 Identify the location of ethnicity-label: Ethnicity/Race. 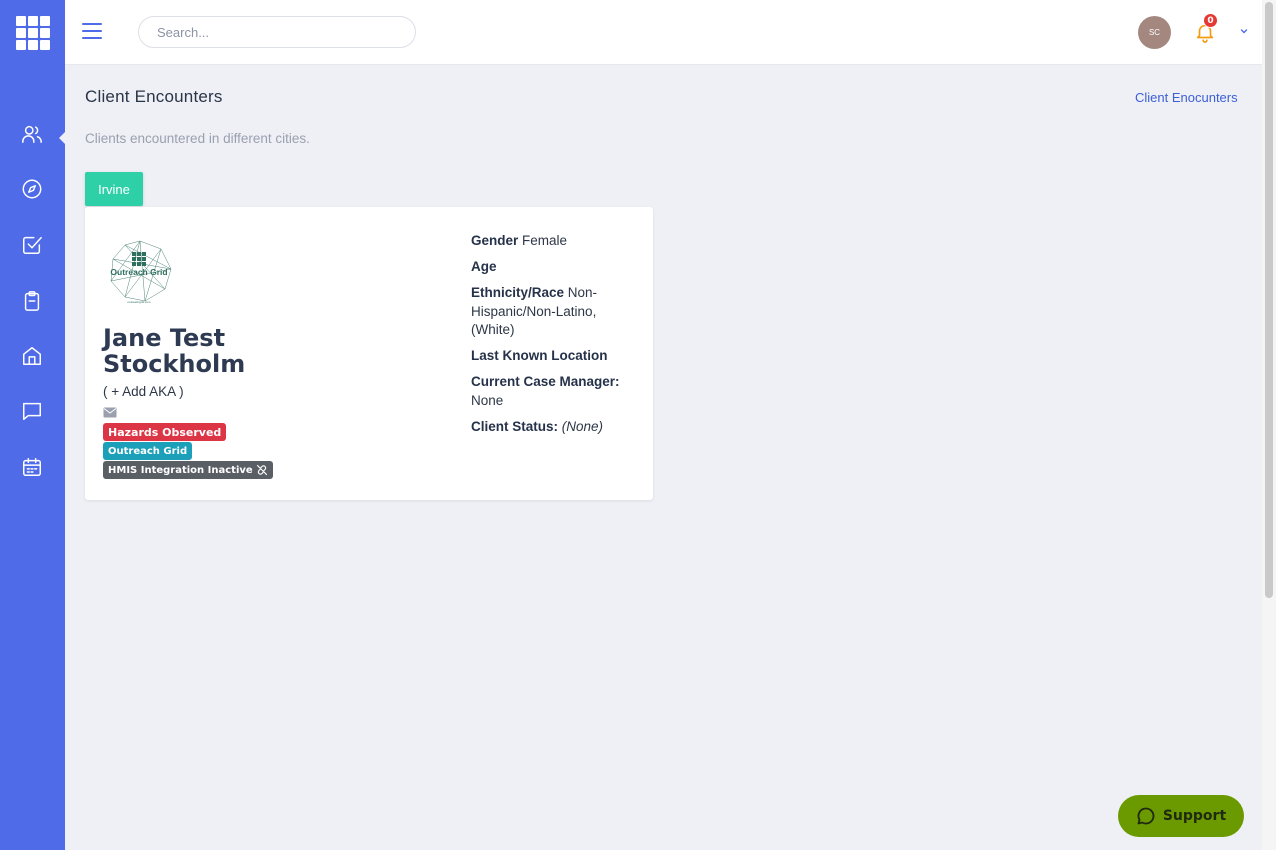
(518, 292).